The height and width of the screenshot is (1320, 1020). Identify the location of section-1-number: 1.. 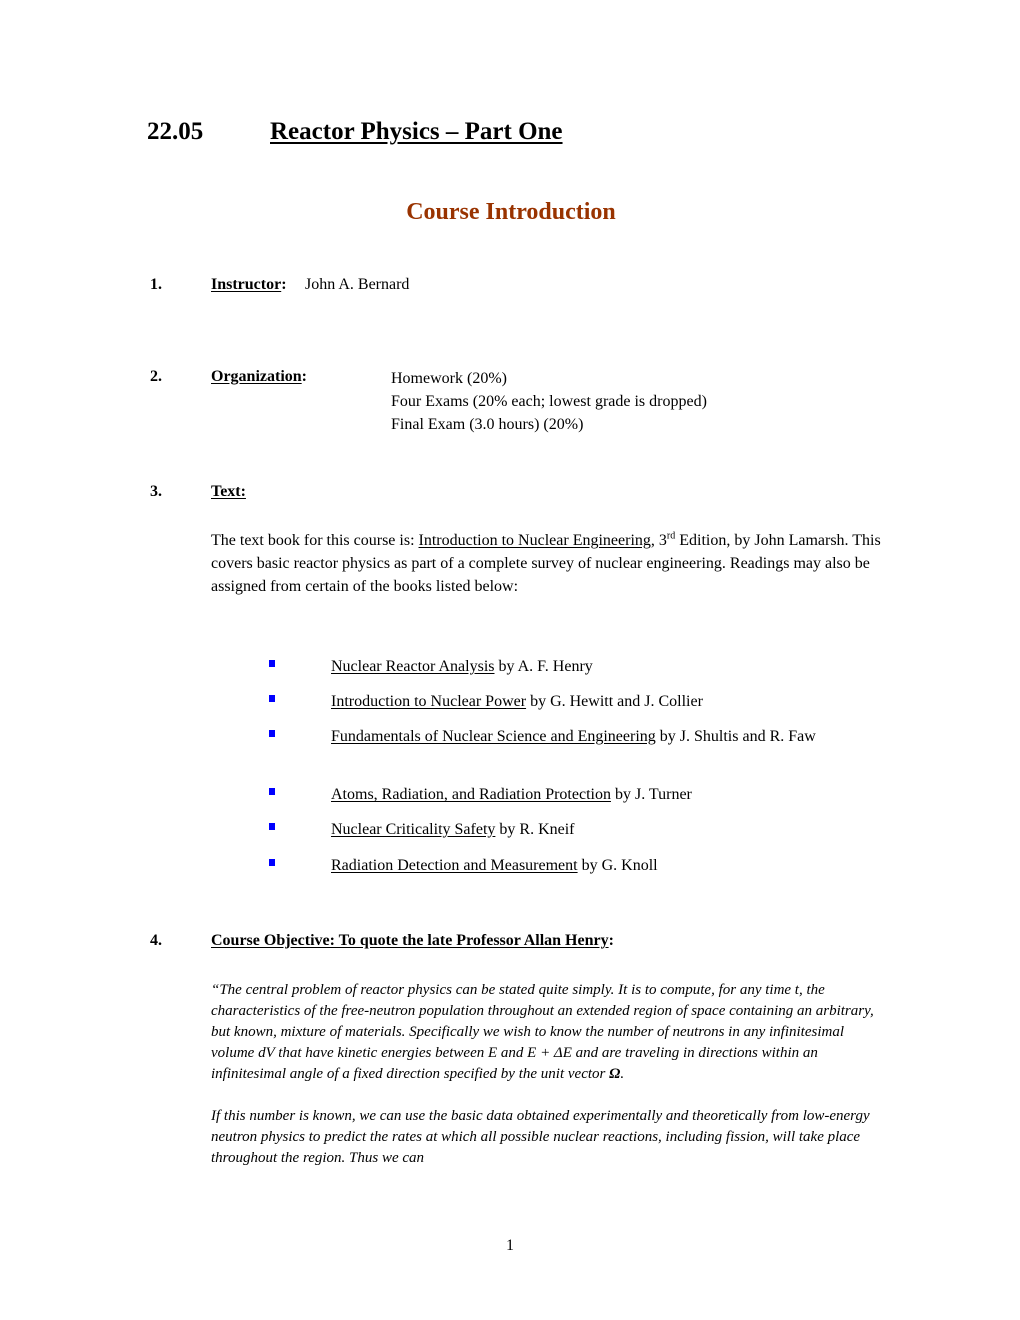
(156, 284).